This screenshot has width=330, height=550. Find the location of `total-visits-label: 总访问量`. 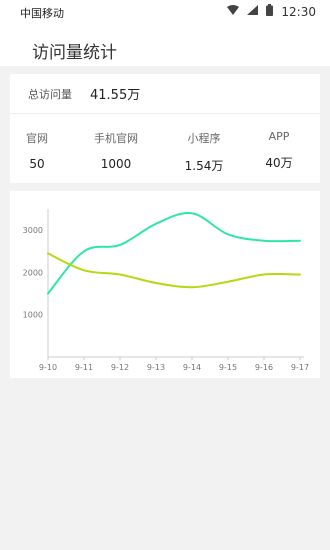

total-visits-label: 总访问量 is located at coordinates (50, 94).